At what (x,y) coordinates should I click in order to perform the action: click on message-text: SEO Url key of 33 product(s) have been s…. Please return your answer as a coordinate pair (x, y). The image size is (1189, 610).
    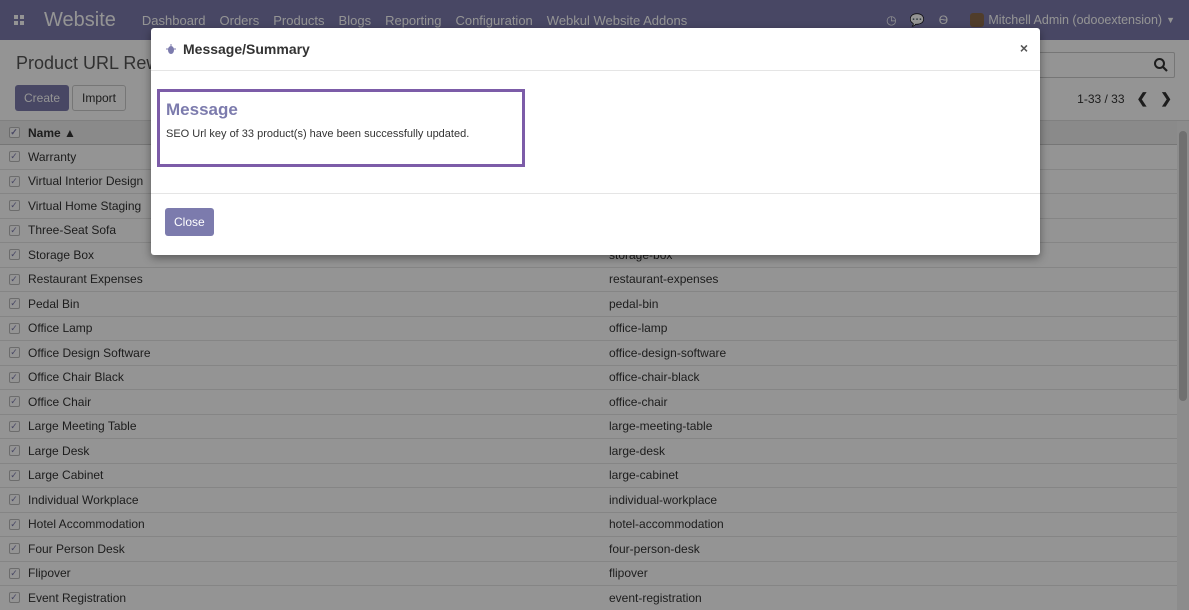
    Looking at the image, I should click on (318, 134).